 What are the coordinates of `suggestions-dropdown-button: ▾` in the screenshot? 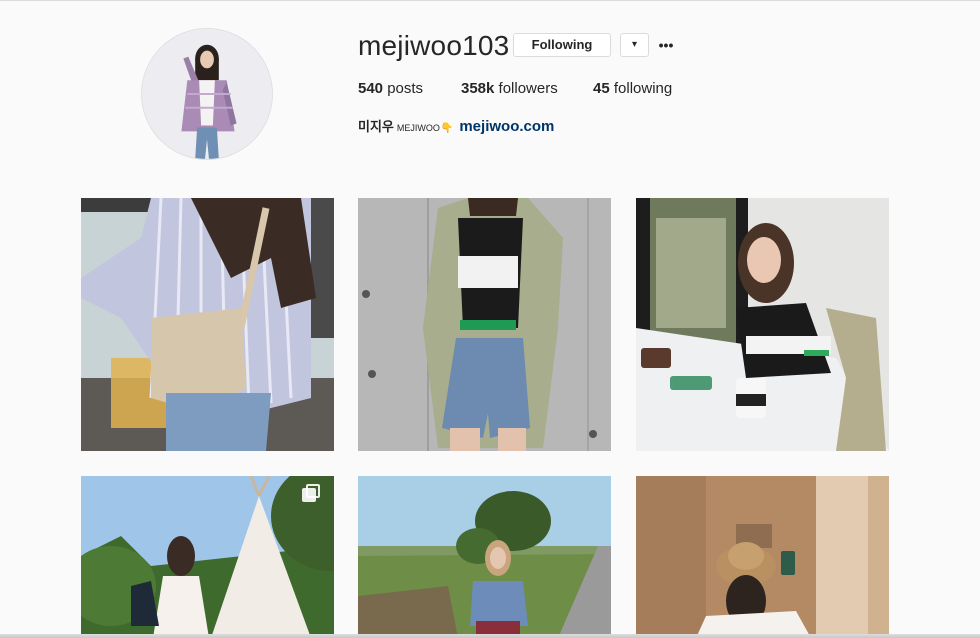 It's located at (634, 45).